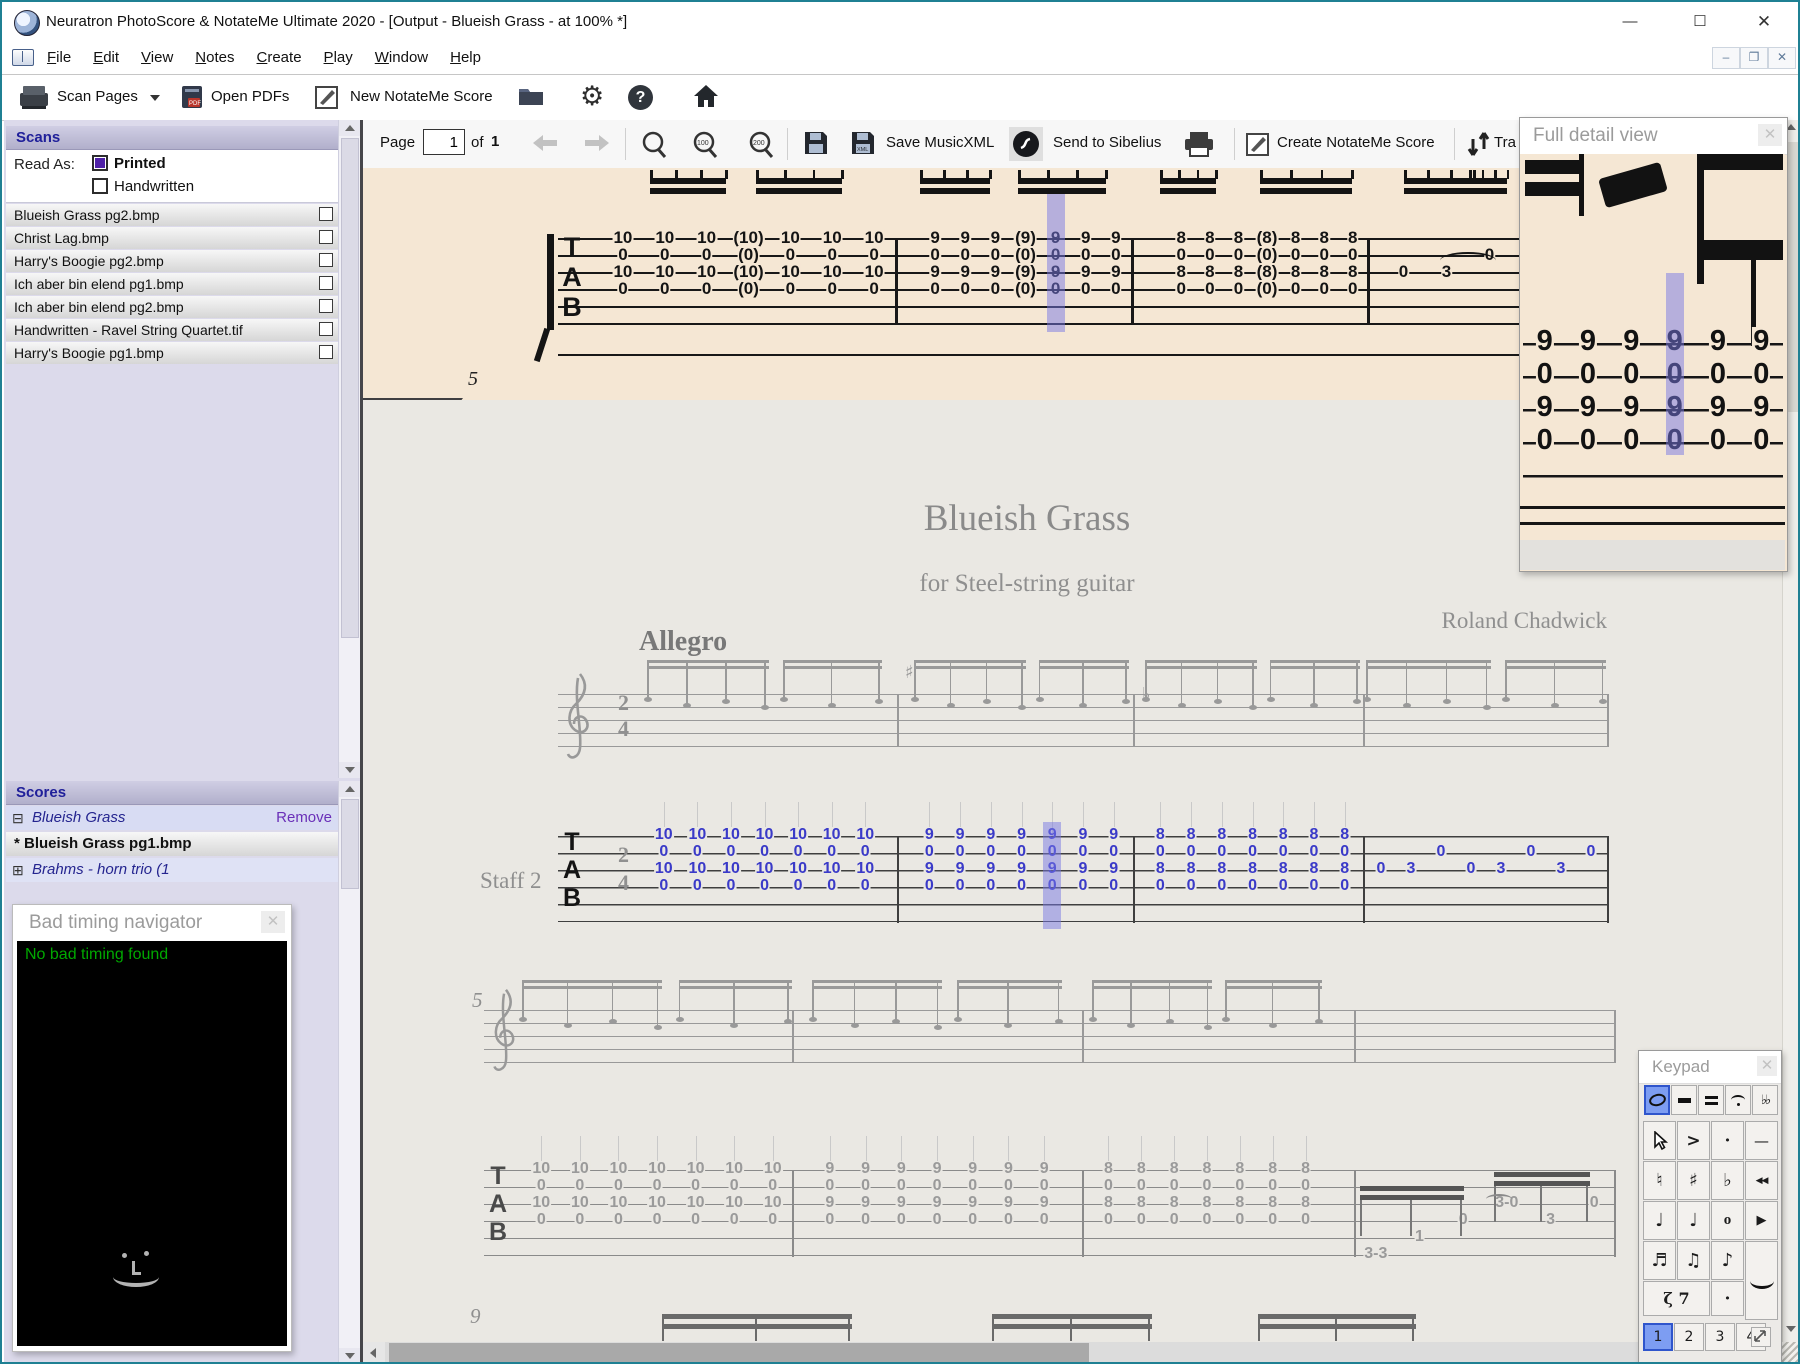  Describe the element at coordinates (172, 215) in the screenshot. I see `scan-file-row: Blueish Grass pg2.bmp` at that location.